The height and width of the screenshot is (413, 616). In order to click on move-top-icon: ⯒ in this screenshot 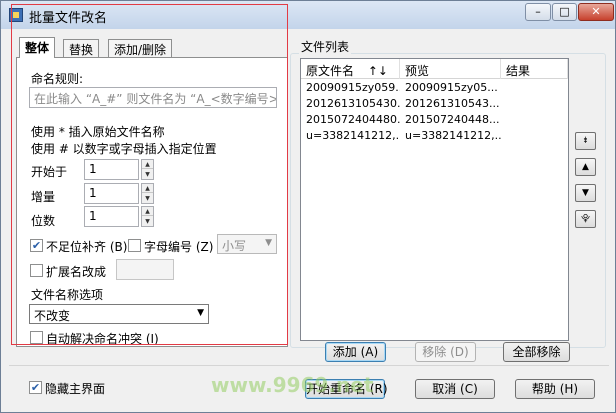, I will do `click(585, 141)`.